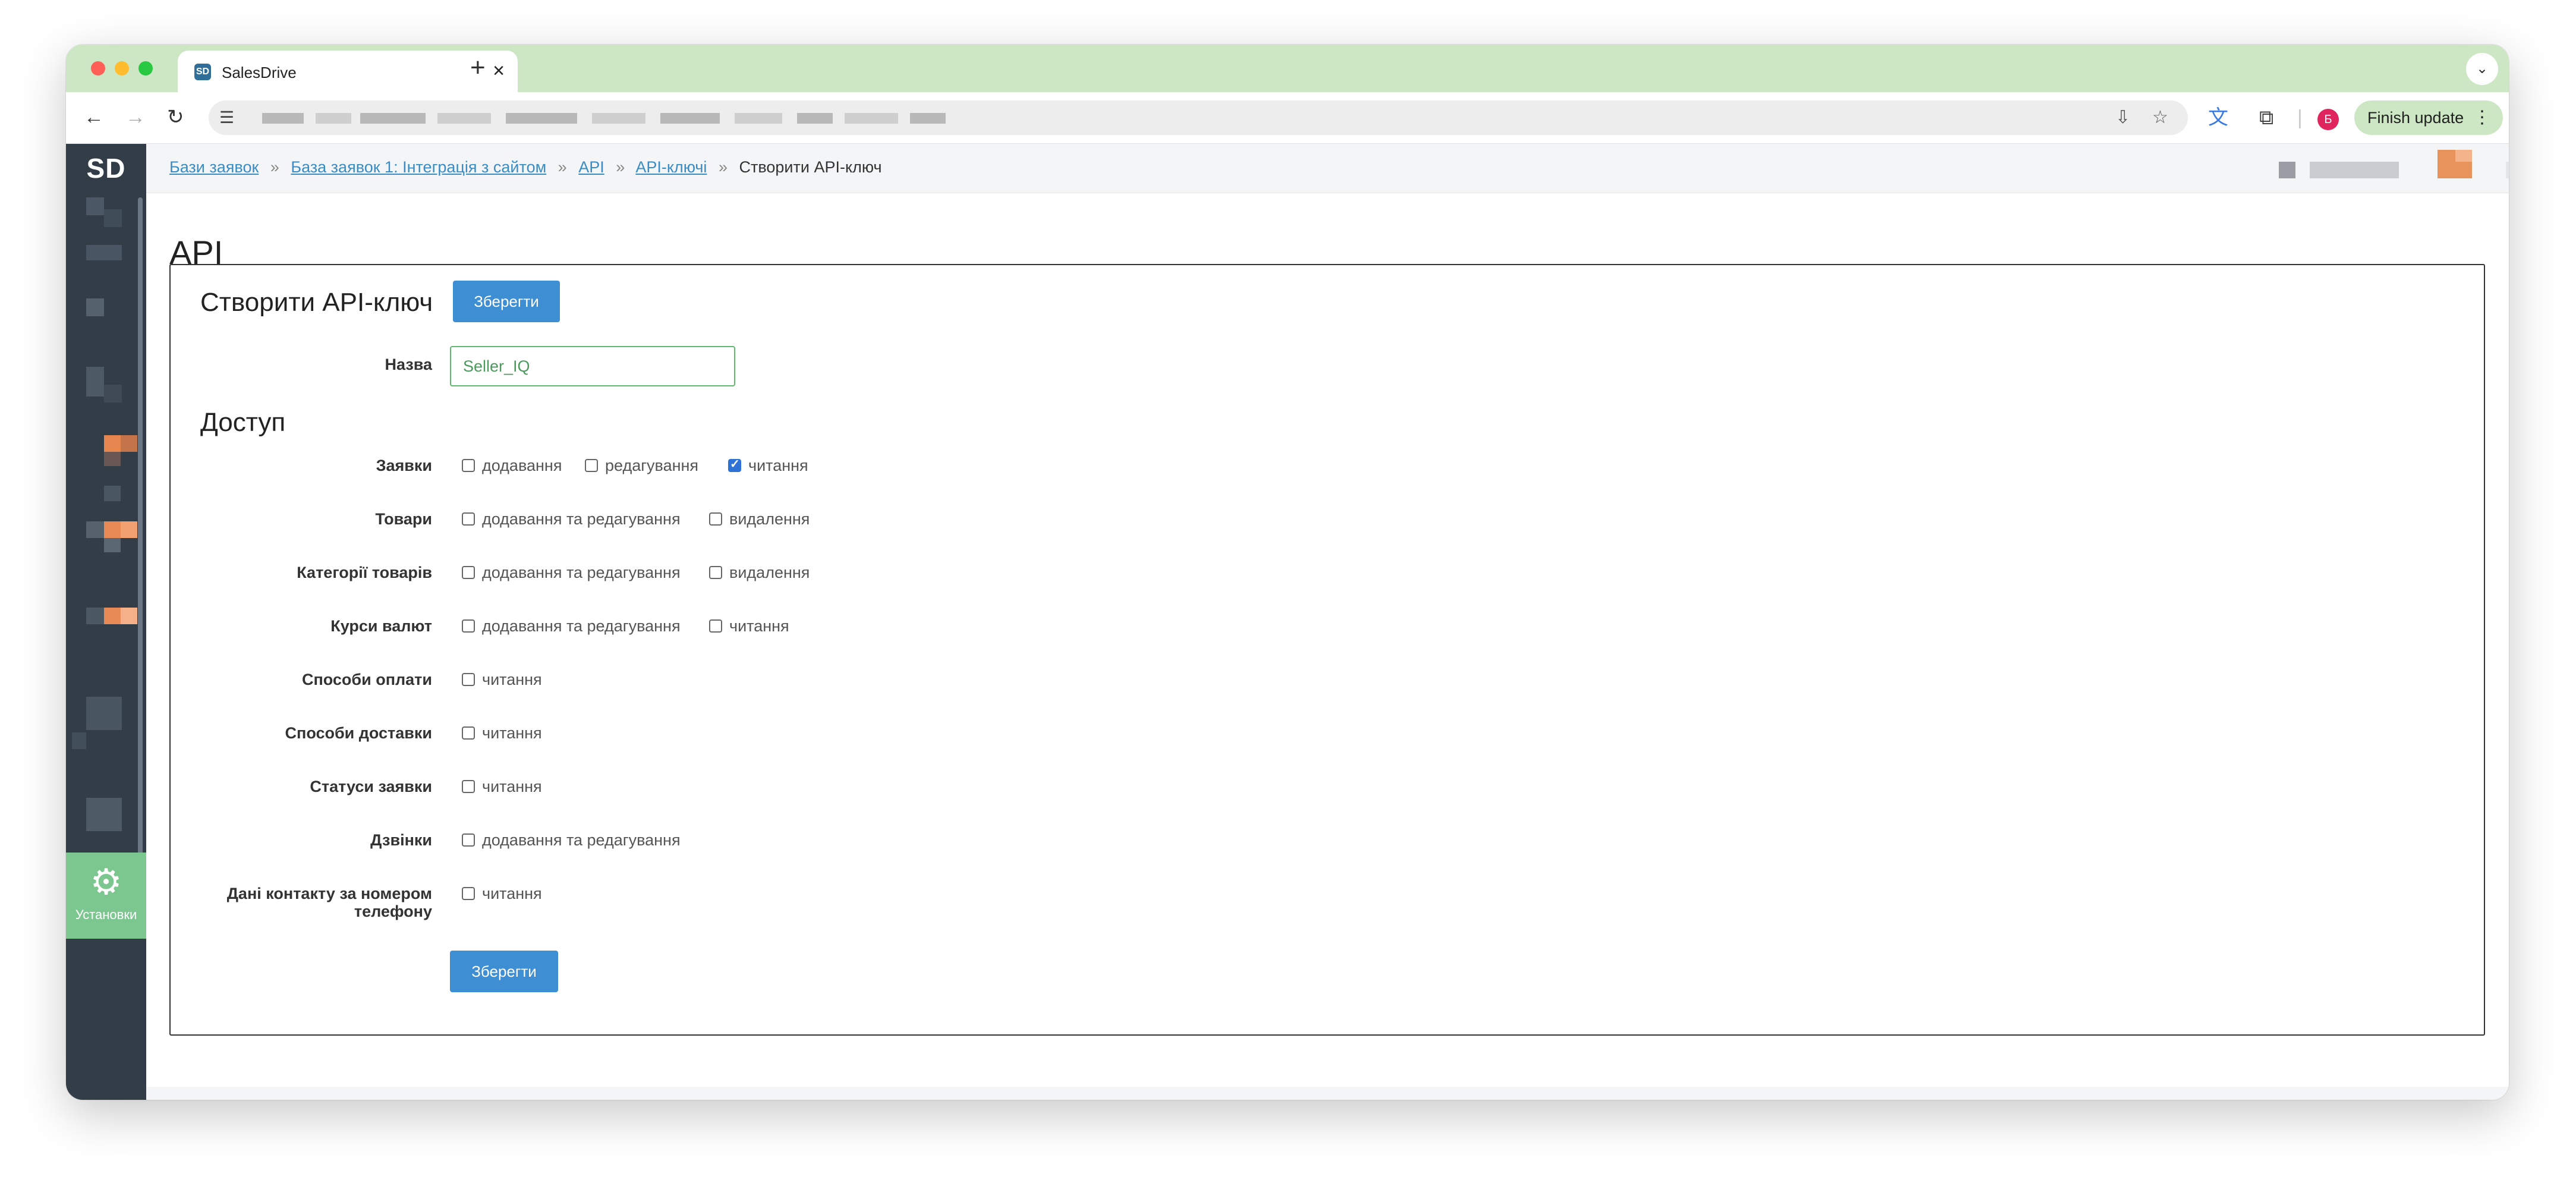 This screenshot has width=2576, height=1189. Describe the element at coordinates (418, 167) in the screenshot. I see `breadcrumb-link-database-1: База заявок 1: Інтеграція з сайтом` at that location.